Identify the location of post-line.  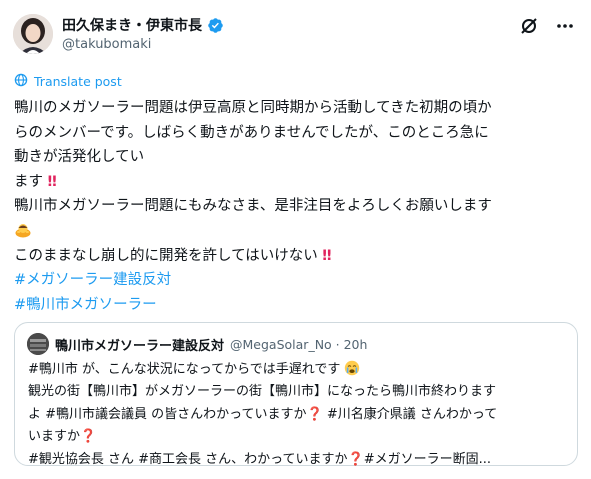
(297, 231).